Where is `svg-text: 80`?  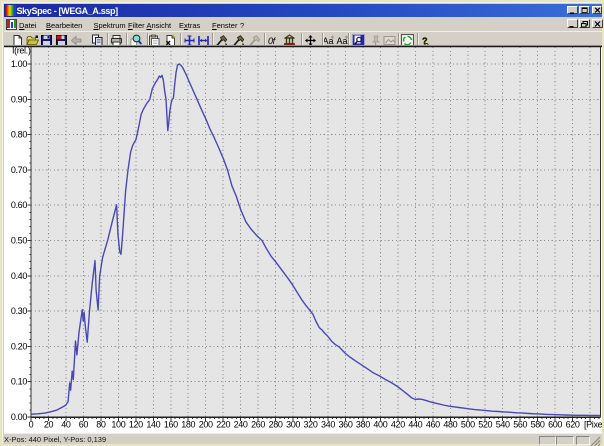
svg-text: 80 is located at coordinates (101, 425).